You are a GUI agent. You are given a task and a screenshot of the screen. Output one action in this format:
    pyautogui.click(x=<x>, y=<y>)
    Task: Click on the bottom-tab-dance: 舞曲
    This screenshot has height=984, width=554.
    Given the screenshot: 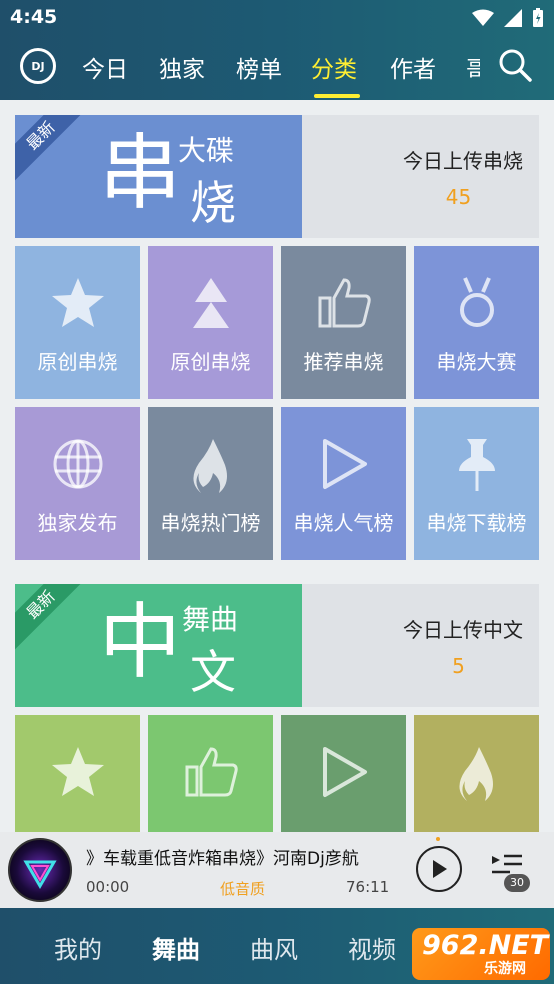 What is the action you would take?
    pyautogui.click(x=176, y=947)
    